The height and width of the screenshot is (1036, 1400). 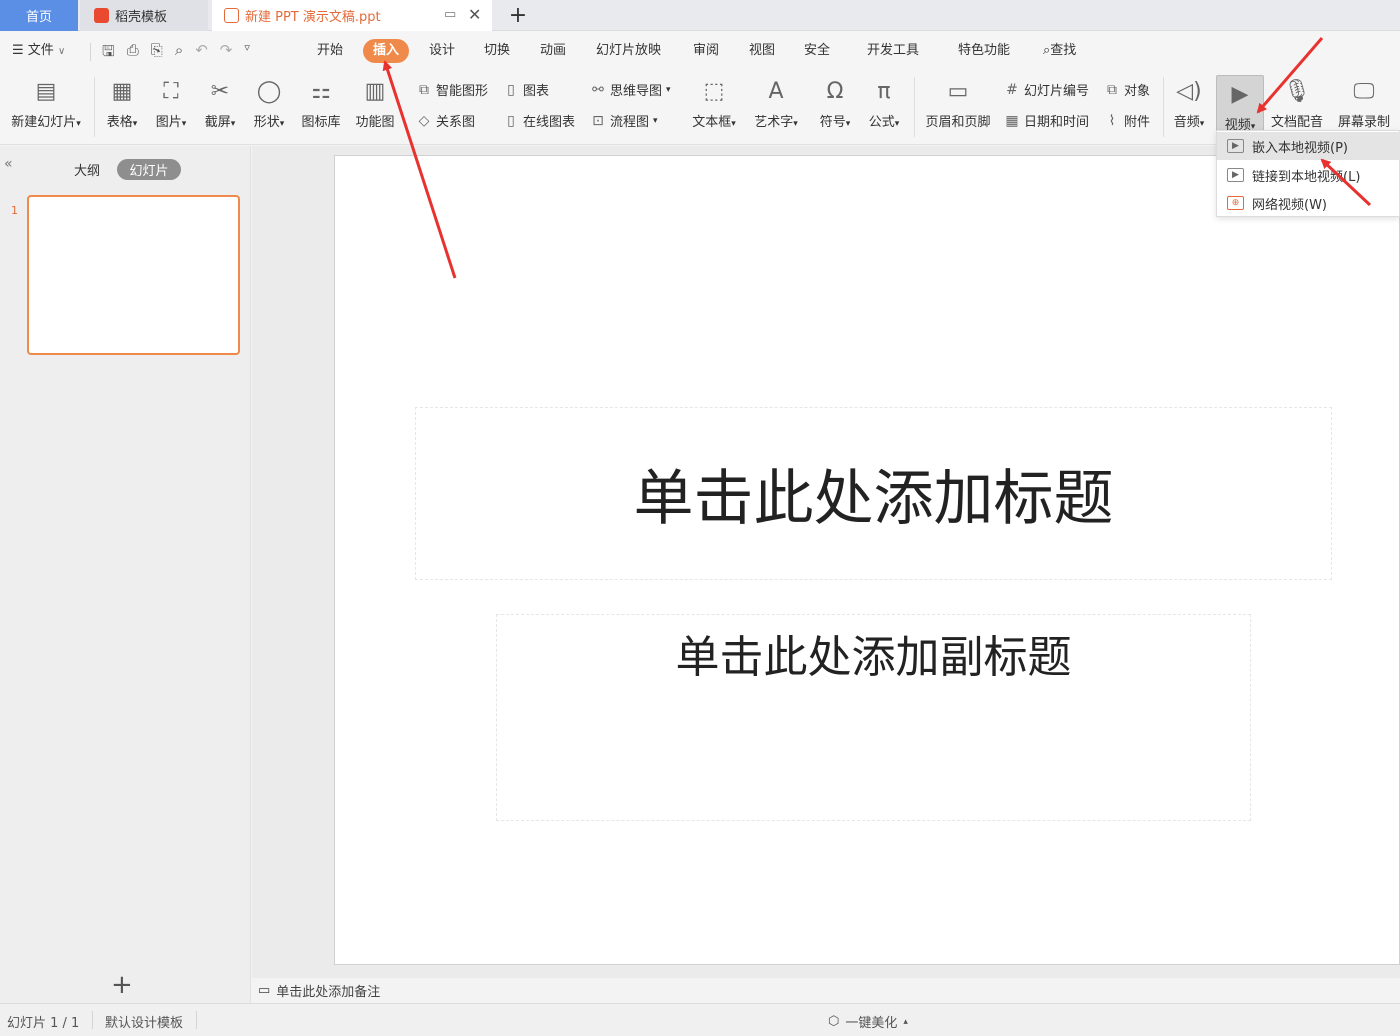 I want to click on header-footer-label: 页眉和页脚, so click(x=958, y=122).